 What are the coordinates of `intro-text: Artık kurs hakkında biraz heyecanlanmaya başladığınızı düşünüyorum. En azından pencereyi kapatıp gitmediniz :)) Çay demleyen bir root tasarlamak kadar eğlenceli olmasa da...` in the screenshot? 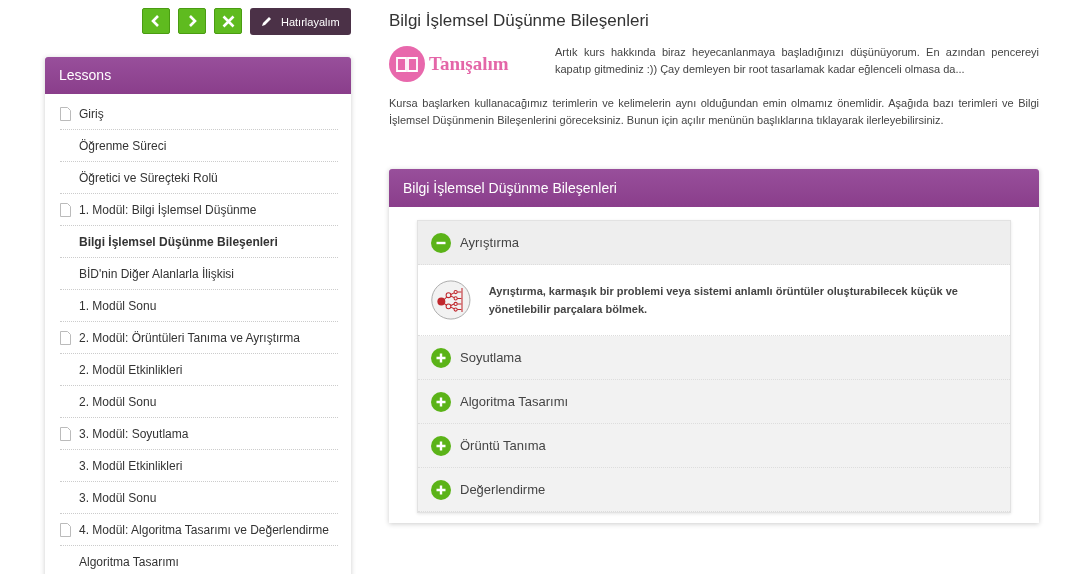 It's located at (797, 61).